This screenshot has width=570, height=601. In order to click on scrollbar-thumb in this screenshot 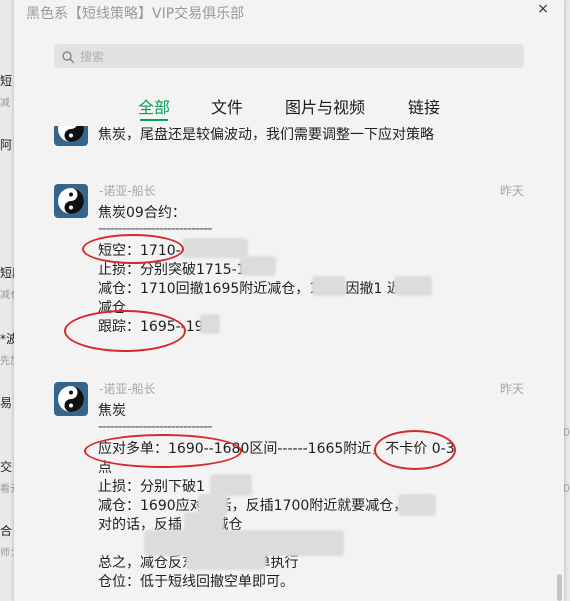, I will do `click(559, 587)`.